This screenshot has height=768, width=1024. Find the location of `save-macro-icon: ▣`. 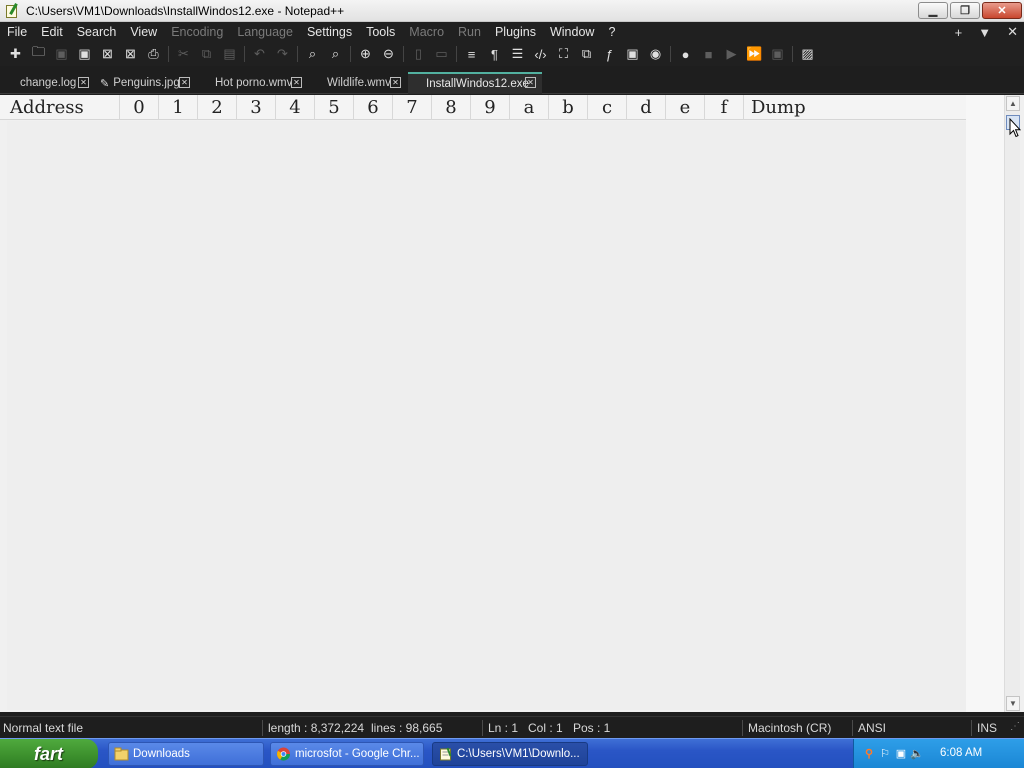

save-macro-icon: ▣ is located at coordinates (777, 54).